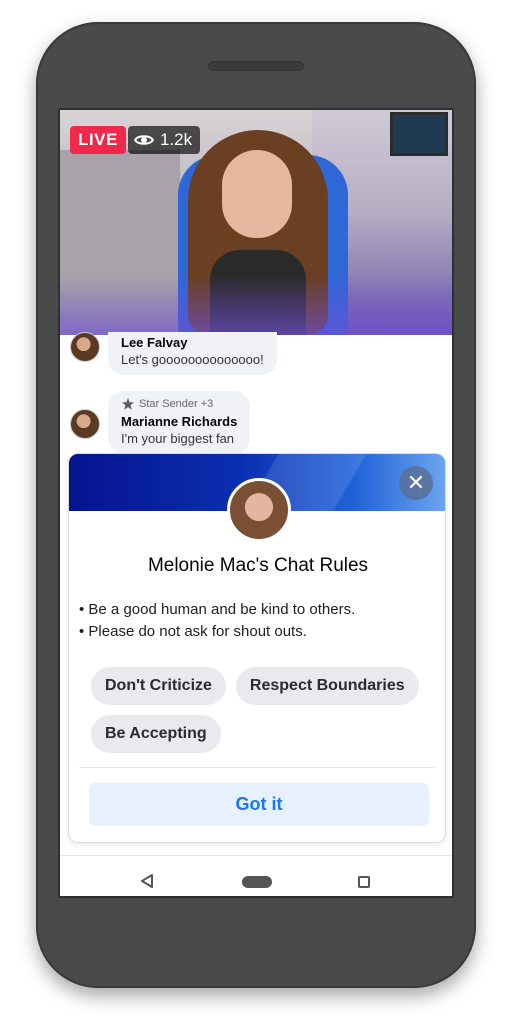  I want to click on dialog-title: Melonie Mac's Chat Rules, so click(258, 565).